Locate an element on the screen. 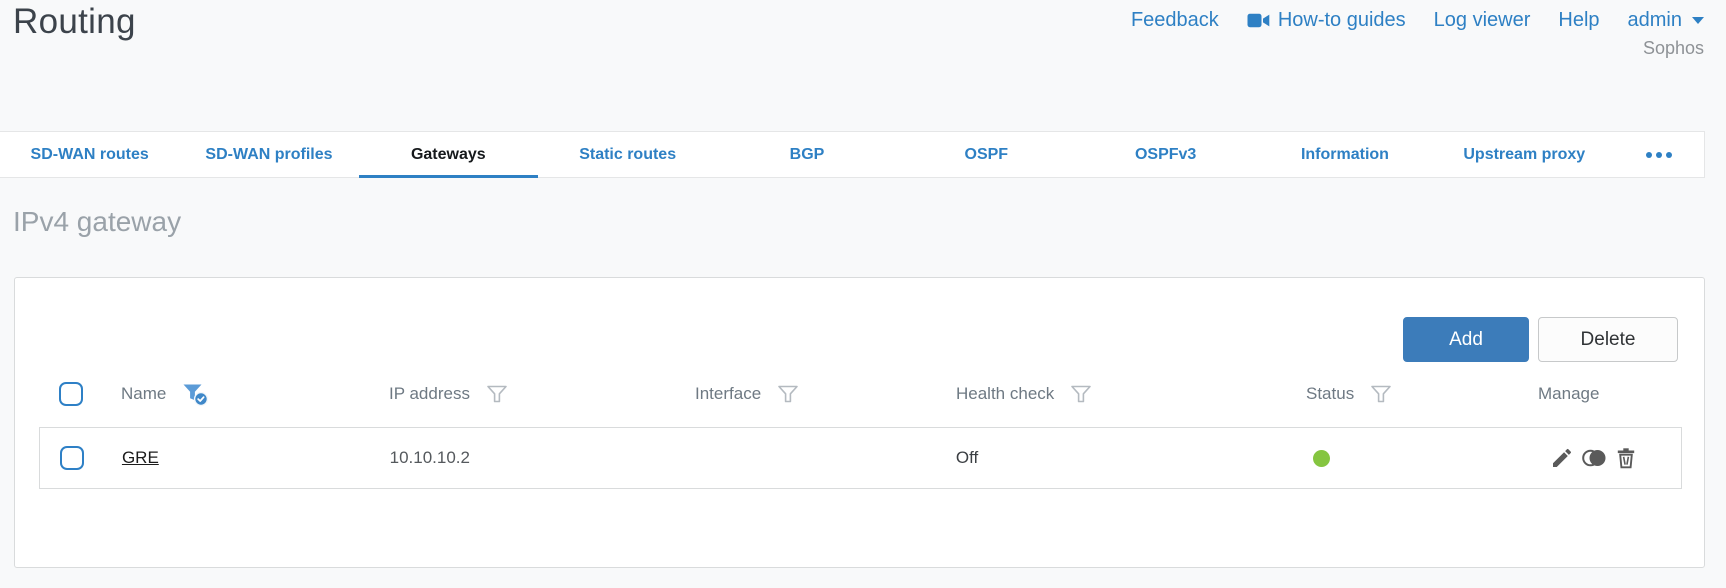 The height and width of the screenshot is (588, 1726). manage-actions is located at coordinates (1594, 458).